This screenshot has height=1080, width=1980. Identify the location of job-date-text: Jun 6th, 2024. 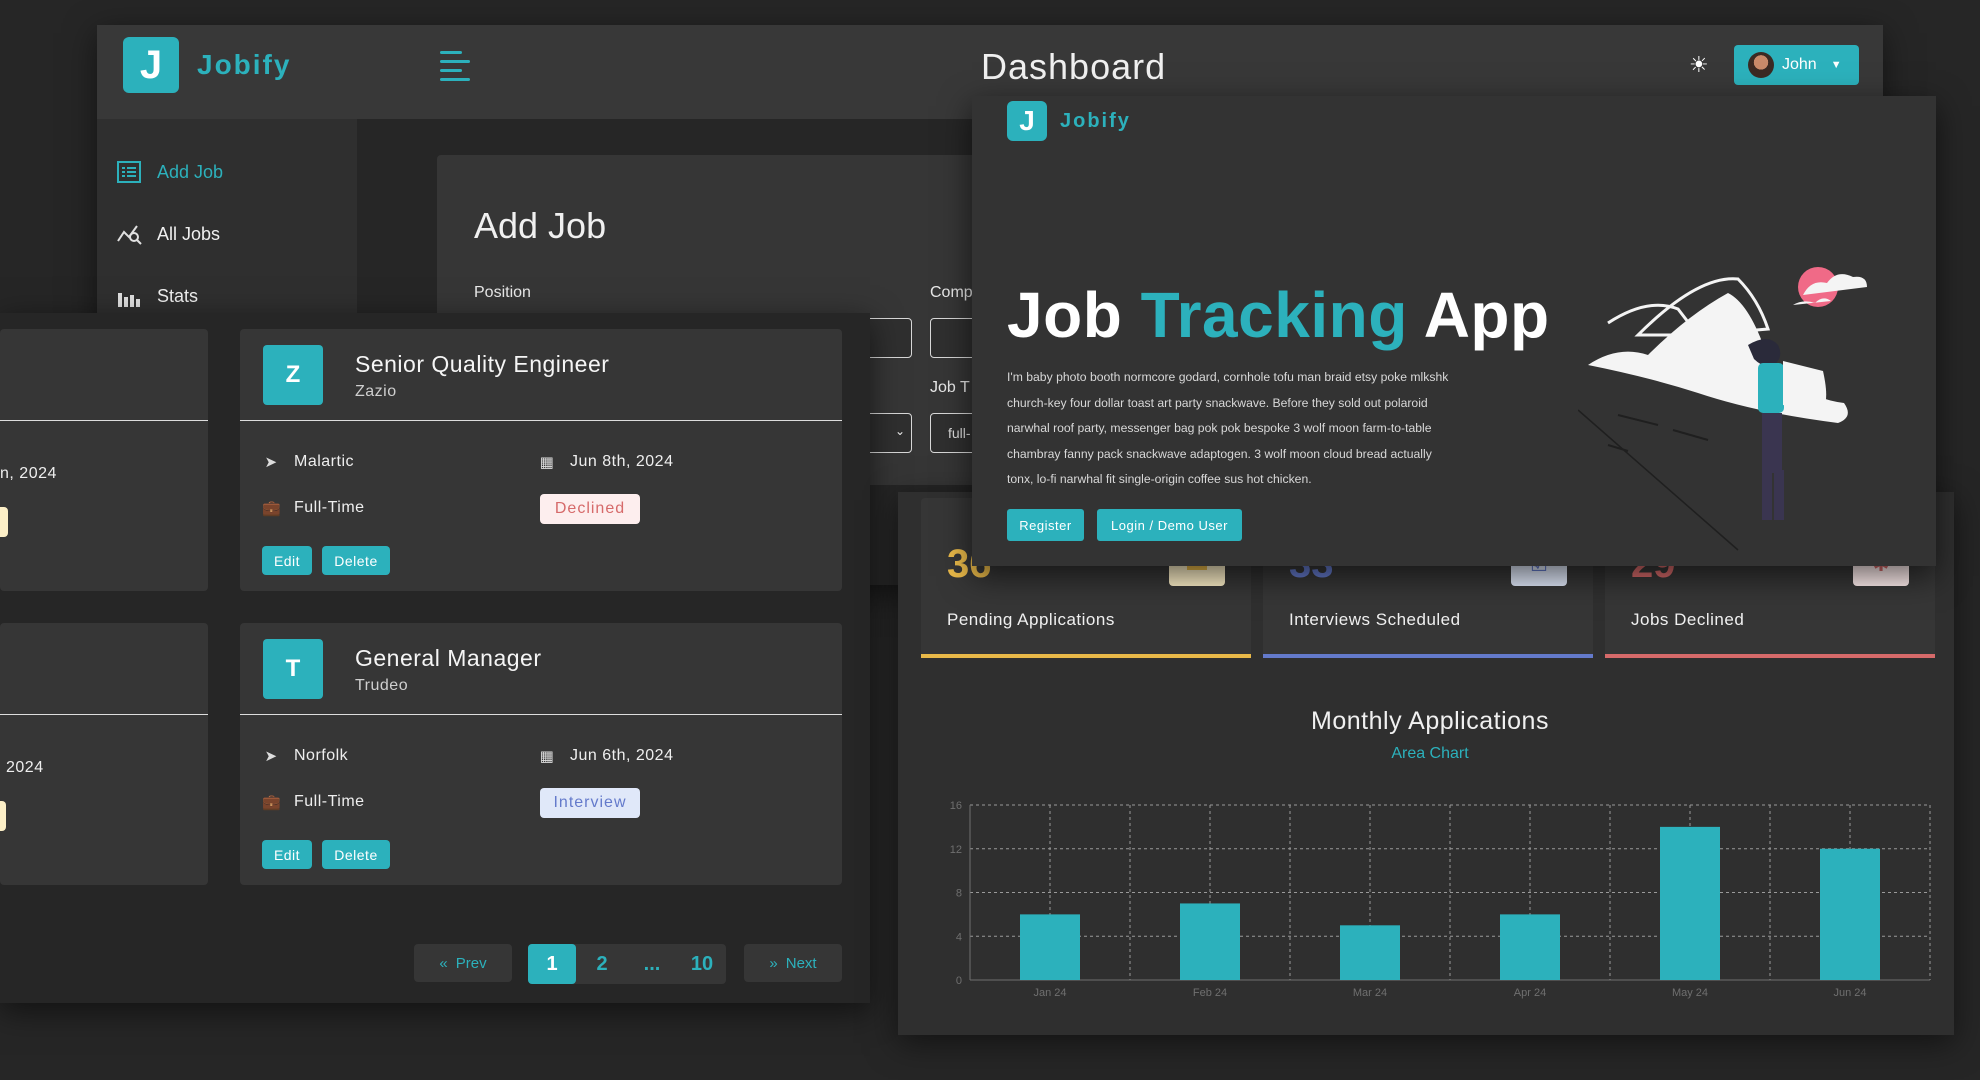
(622, 755).